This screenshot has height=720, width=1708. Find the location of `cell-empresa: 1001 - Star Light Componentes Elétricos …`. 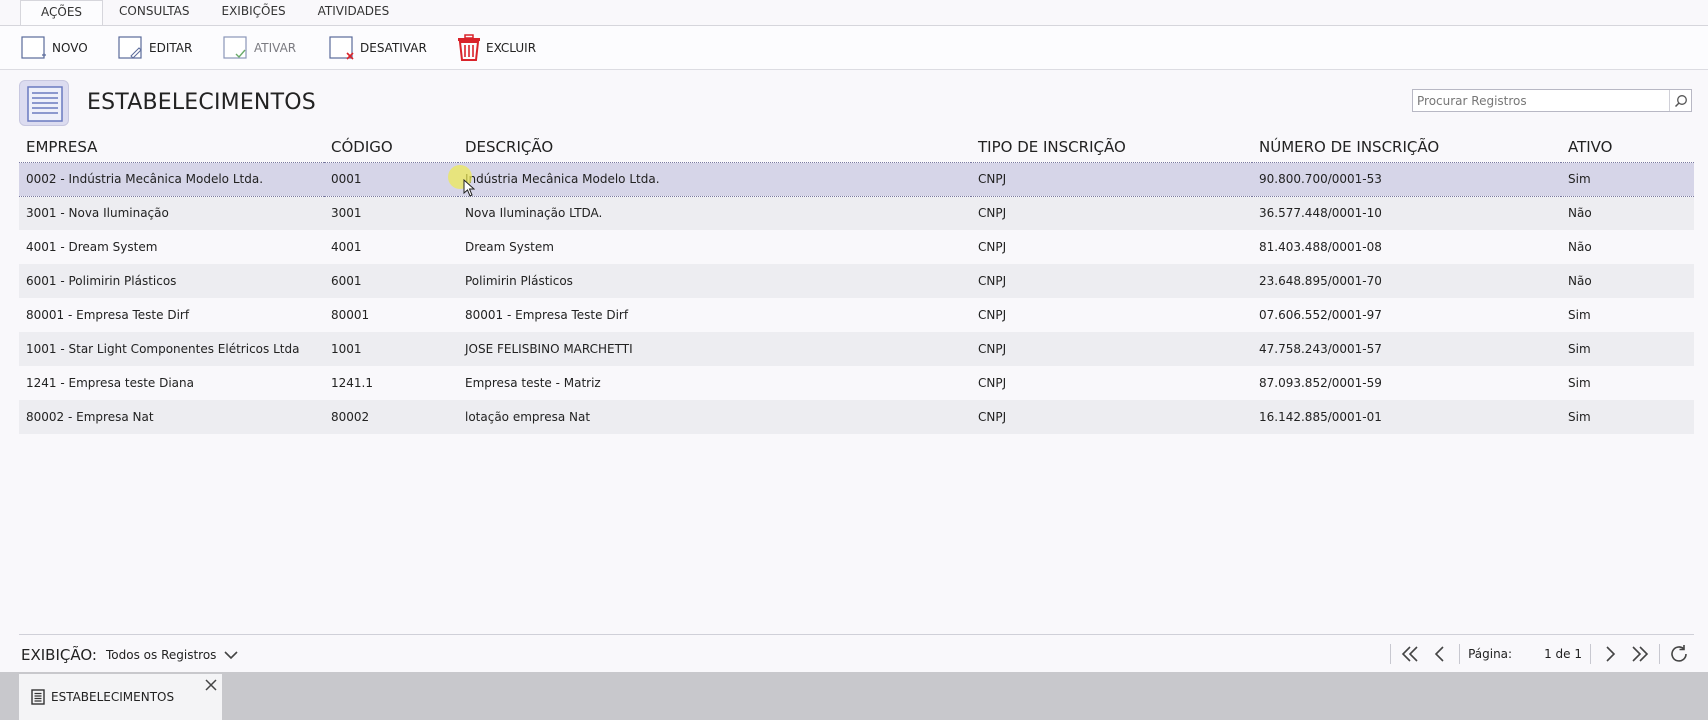

cell-empresa: 1001 - Star Light Componentes Elétricos … is located at coordinates (171, 349).